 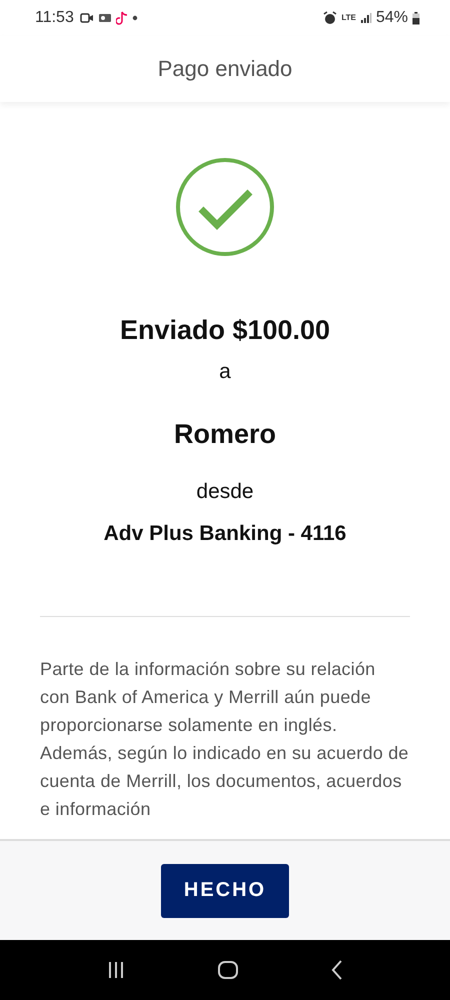 What do you see at coordinates (225, 891) in the screenshot?
I see `done-button: HECHO` at bounding box center [225, 891].